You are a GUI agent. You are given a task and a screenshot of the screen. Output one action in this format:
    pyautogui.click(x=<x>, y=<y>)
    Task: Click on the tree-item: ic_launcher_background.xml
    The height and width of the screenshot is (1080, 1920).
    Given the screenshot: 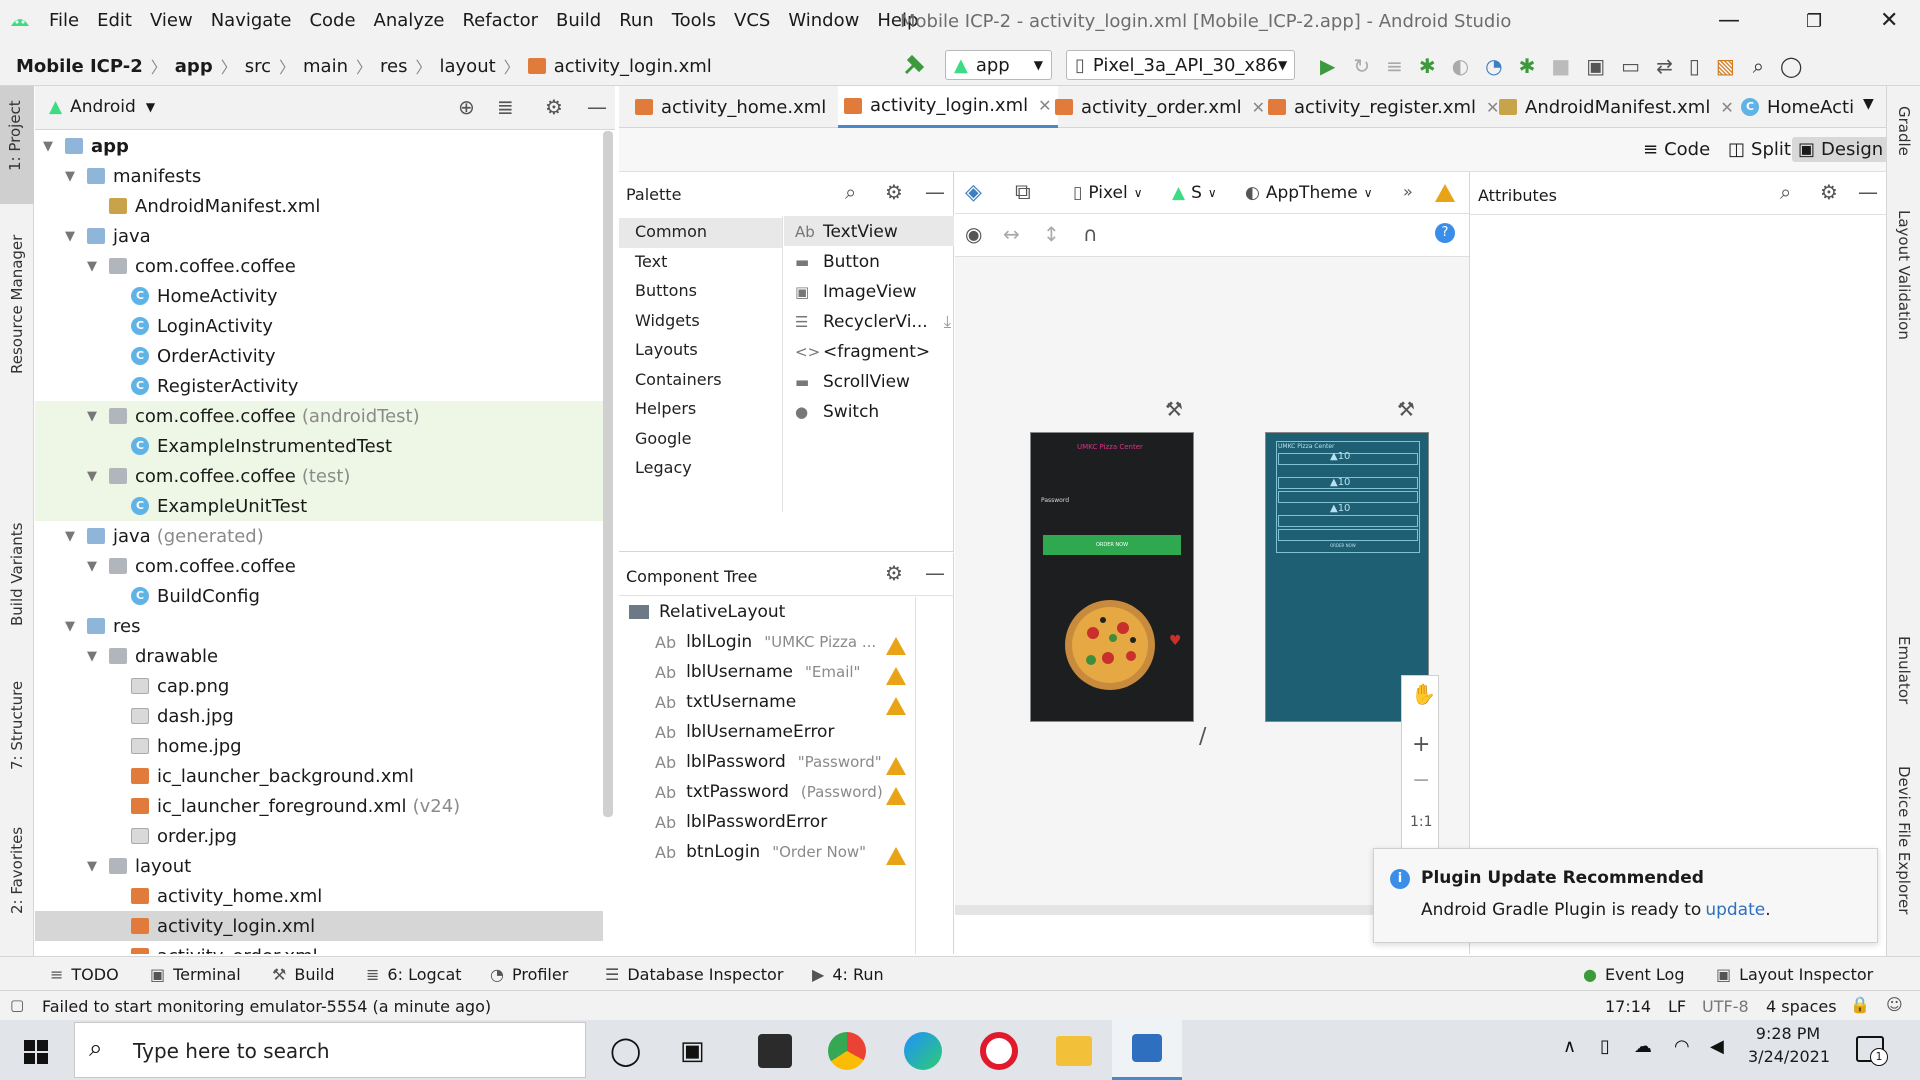 What is the action you would take?
    pyautogui.click(x=319, y=776)
    